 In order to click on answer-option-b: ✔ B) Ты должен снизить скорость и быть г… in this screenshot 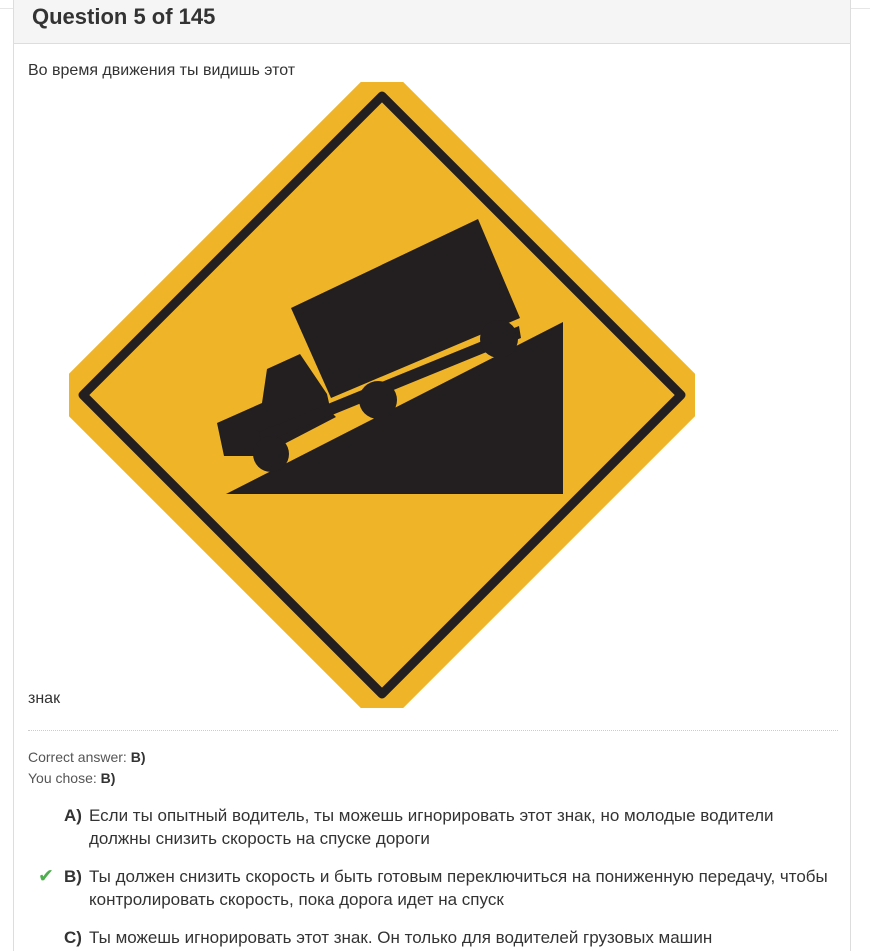, I will do `click(436, 888)`.